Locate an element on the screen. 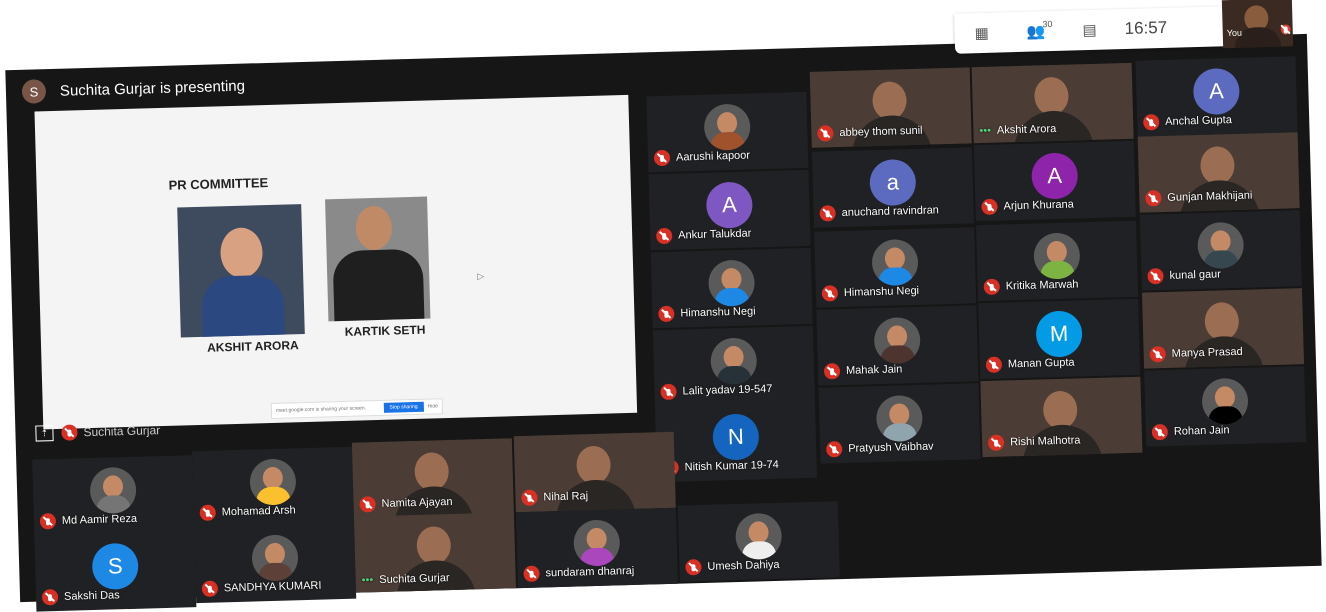  clock: 16:57 is located at coordinates (1146, 28).